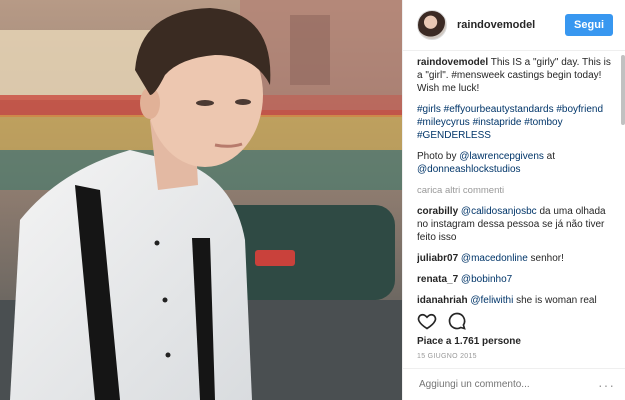  Describe the element at coordinates (457, 321) in the screenshot. I see `comment-icon` at that location.